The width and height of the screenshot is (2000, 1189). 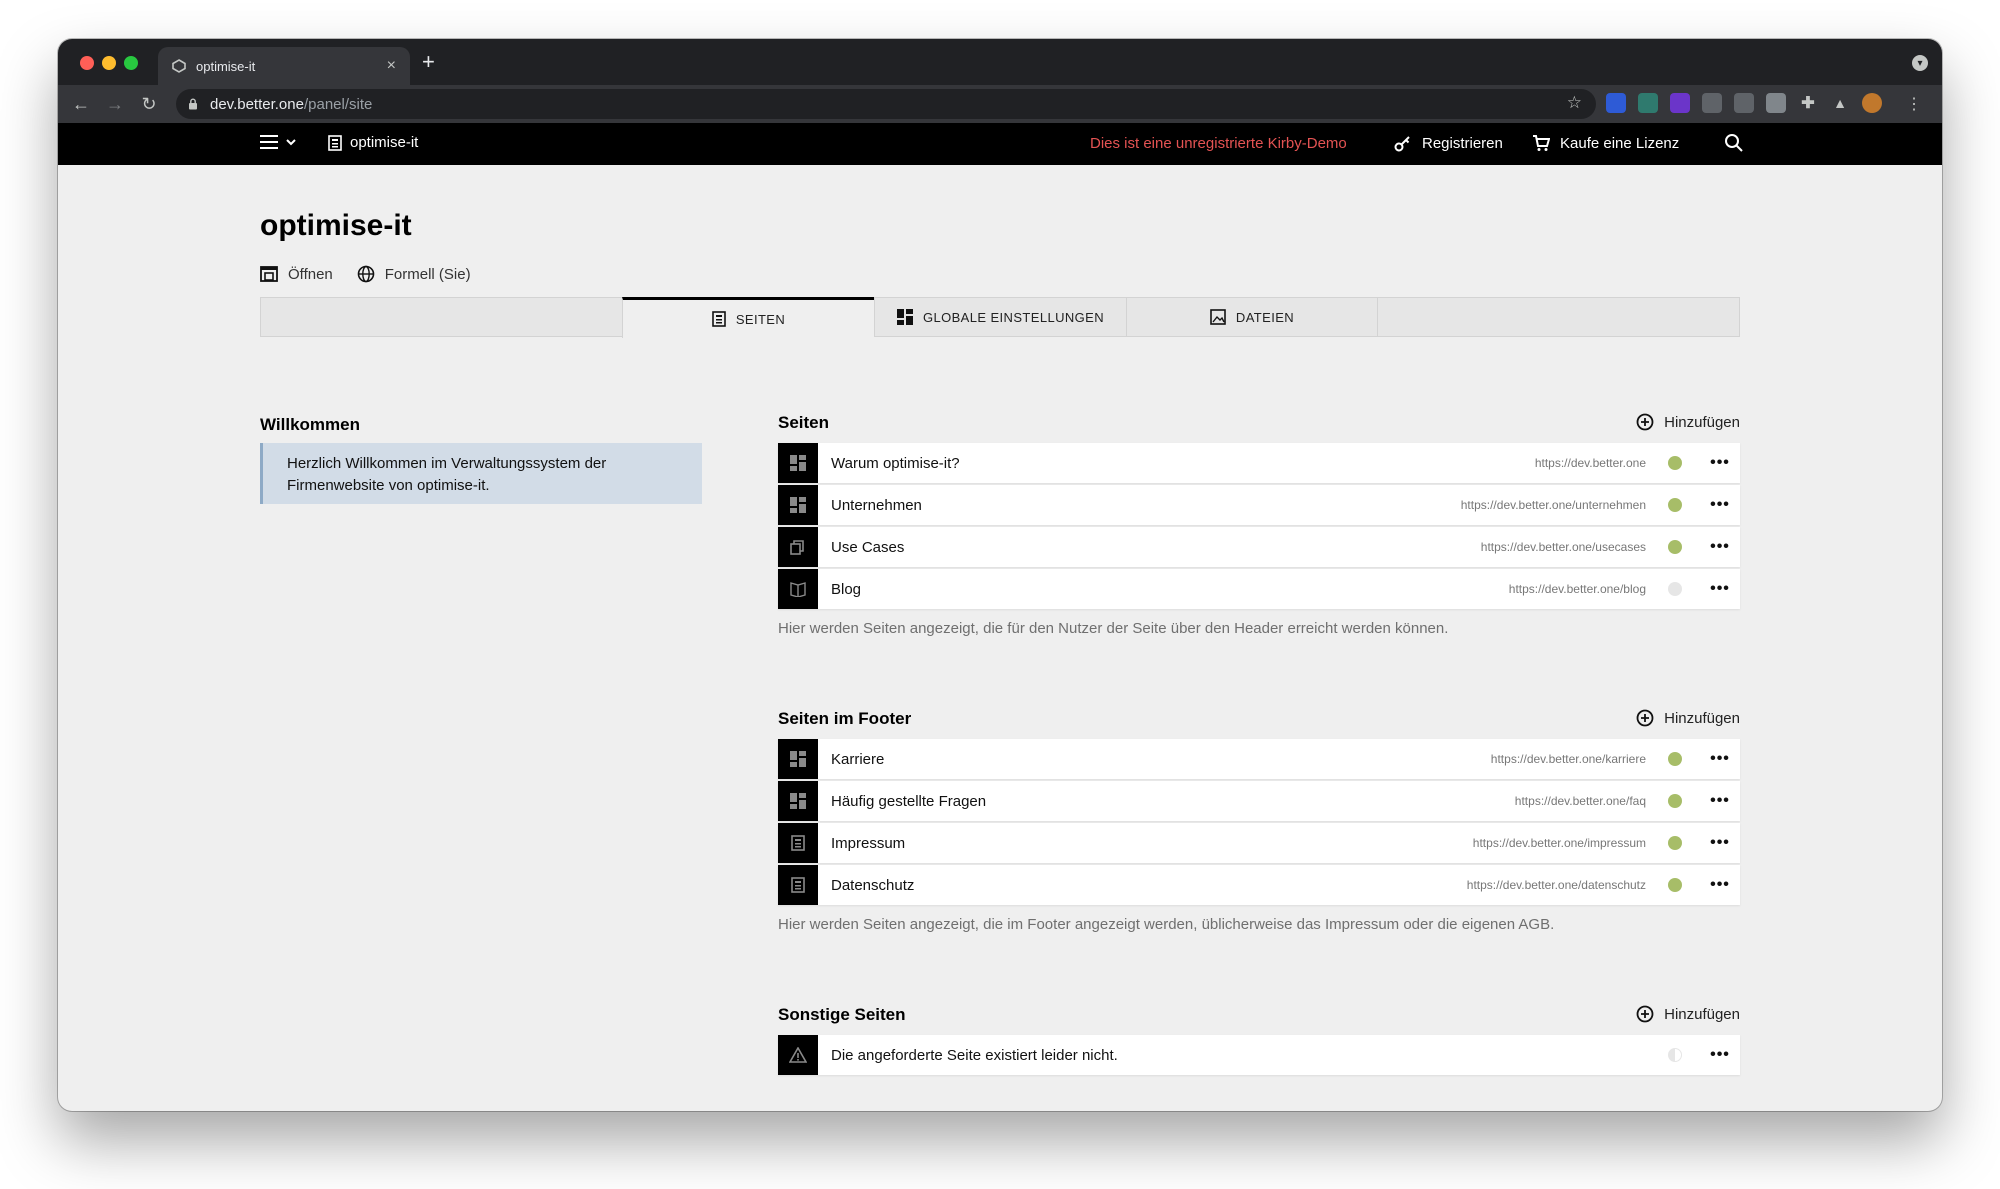 What do you see at coordinates (87, 63) in the screenshot?
I see `close-window-button` at bounding box center [87, 63].